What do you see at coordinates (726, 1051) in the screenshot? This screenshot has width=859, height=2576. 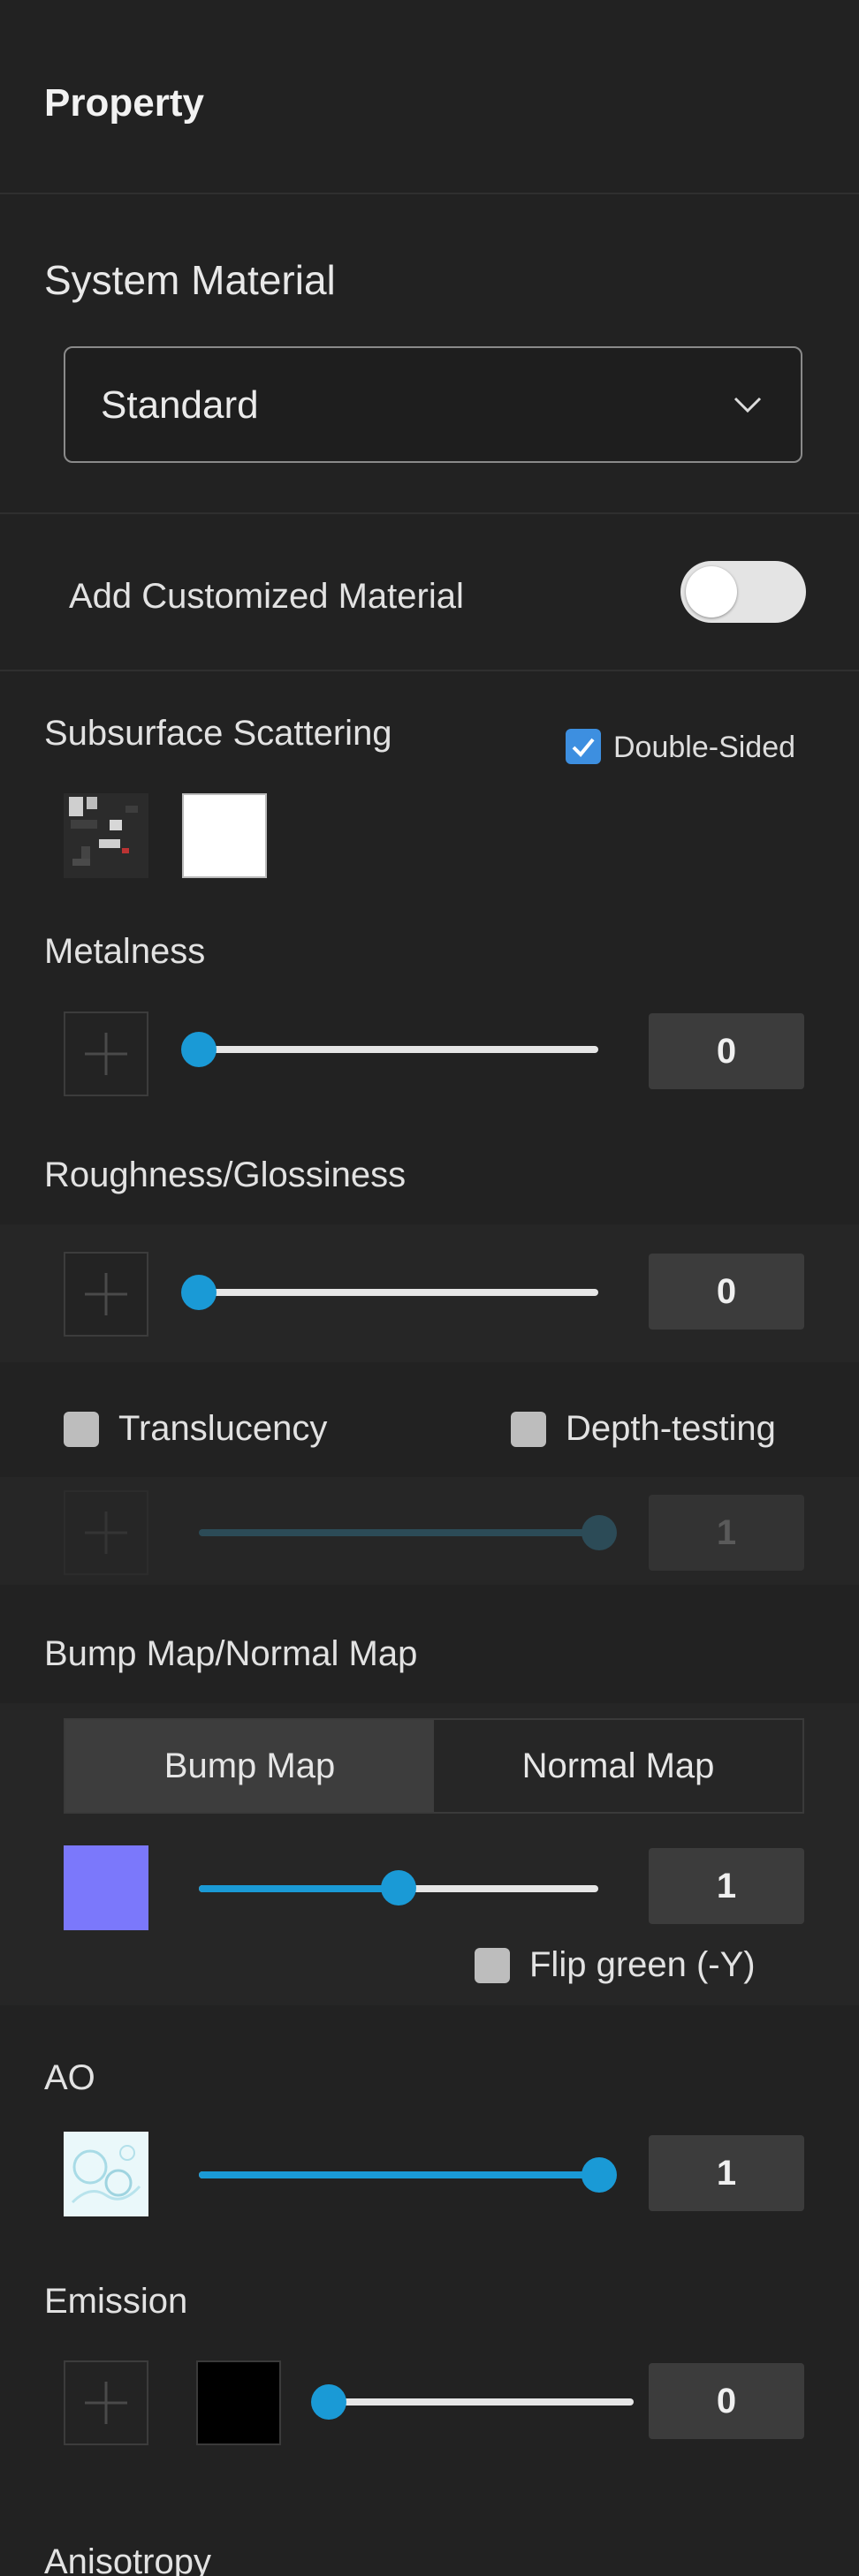 I see `metalness-value-input: 0` at bounding box center [726, 1051].